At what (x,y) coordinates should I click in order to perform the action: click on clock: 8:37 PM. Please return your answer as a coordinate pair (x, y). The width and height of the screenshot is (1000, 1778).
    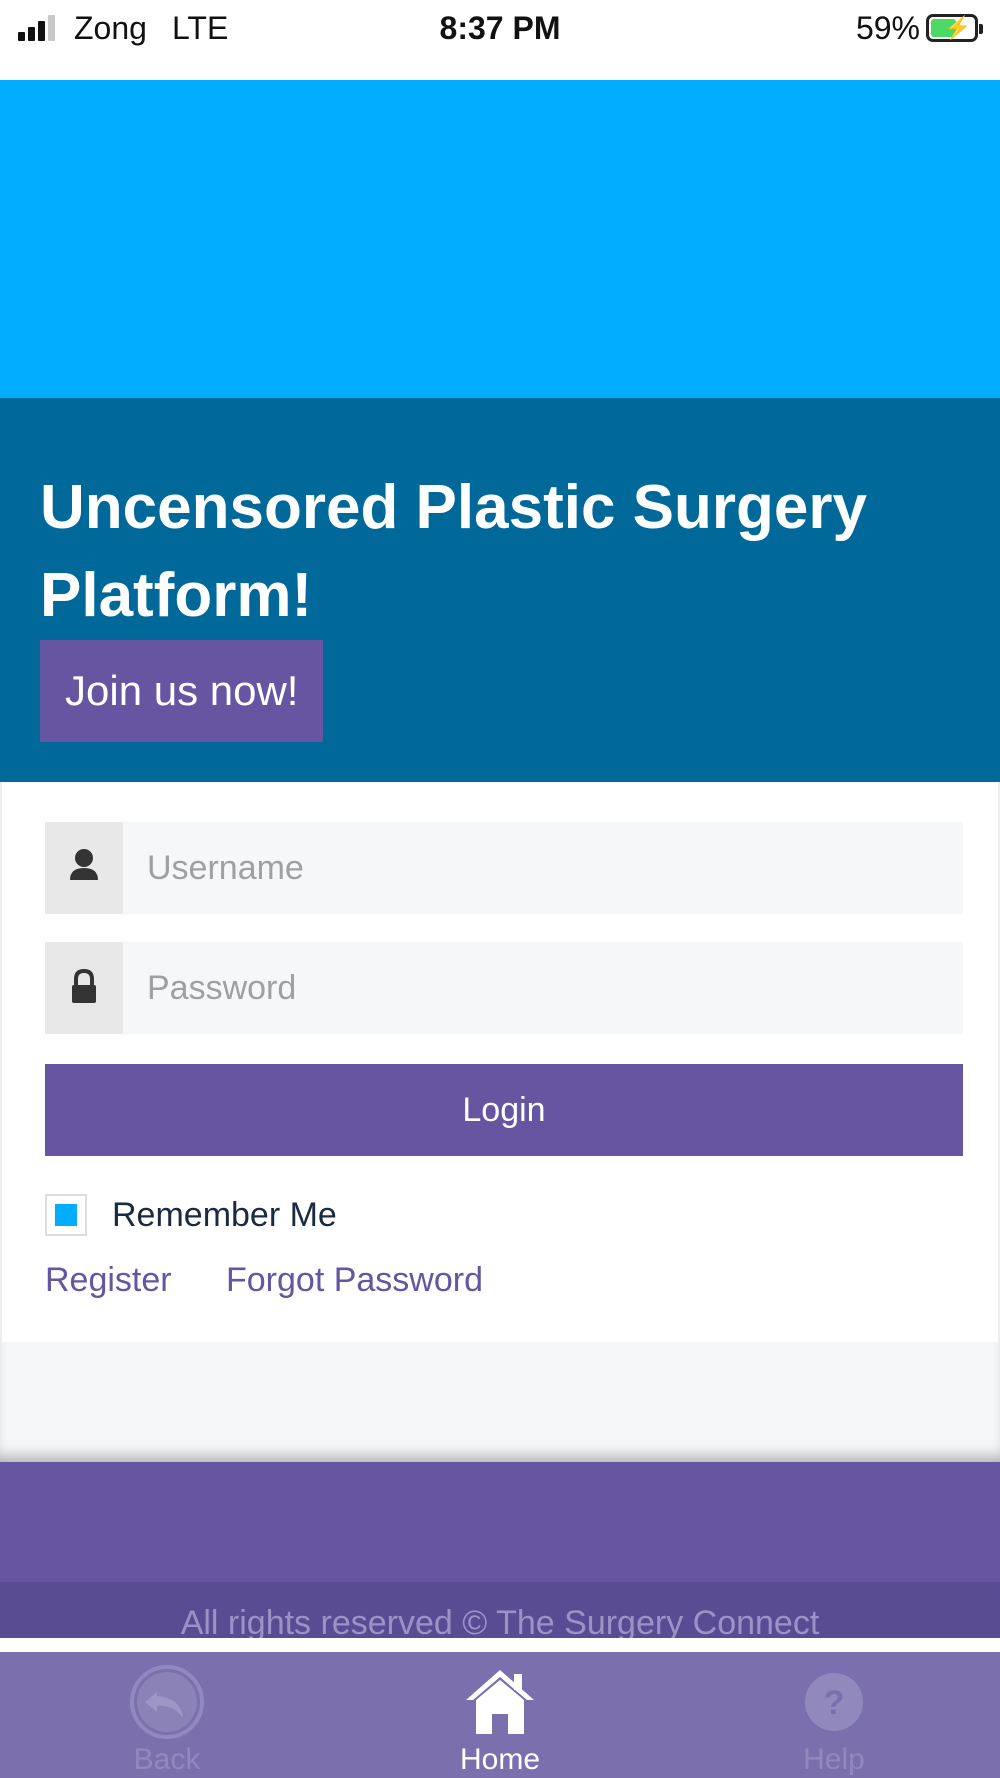
    Looking at the image, I should click on (500, 28).